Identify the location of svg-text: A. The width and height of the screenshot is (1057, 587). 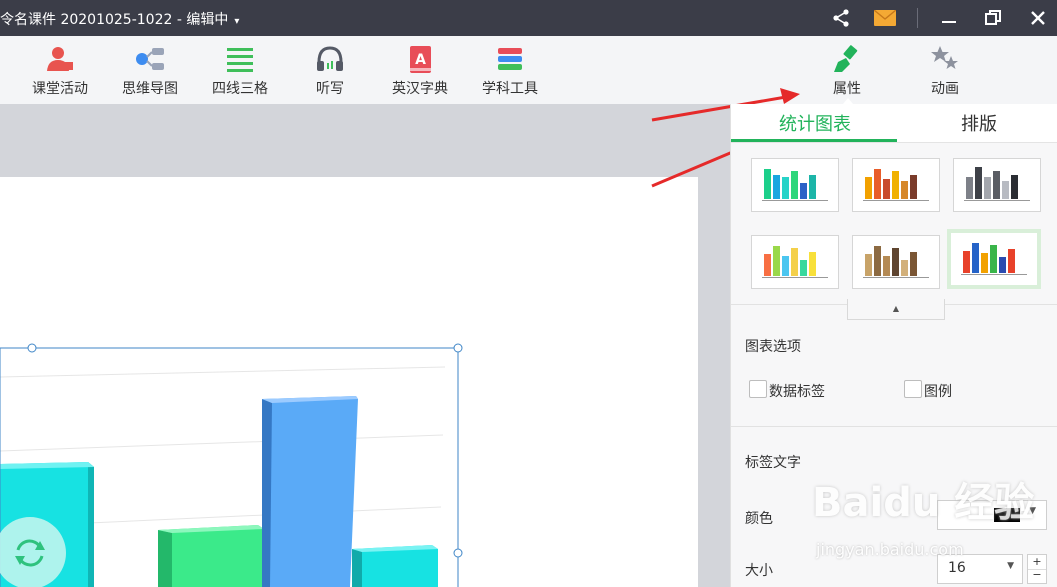
(420, 60).